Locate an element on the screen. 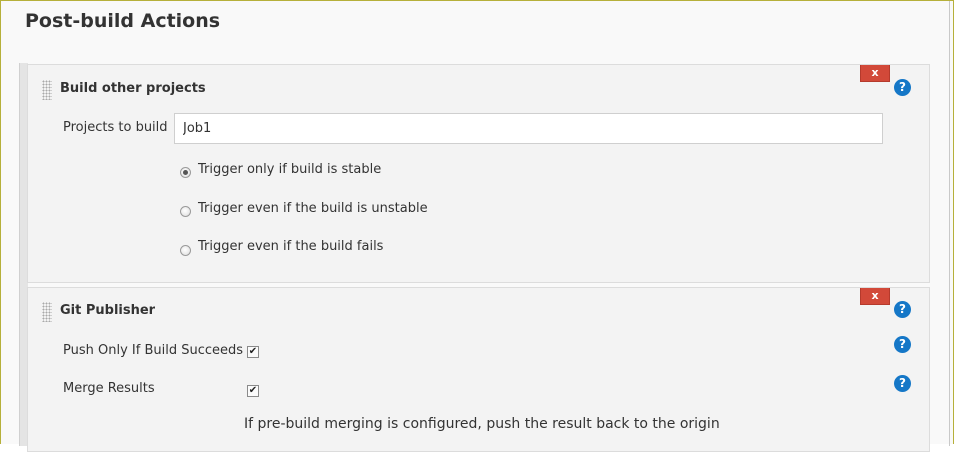  projects-to-build-label: Projects to build is located at coordinates (115, 127).